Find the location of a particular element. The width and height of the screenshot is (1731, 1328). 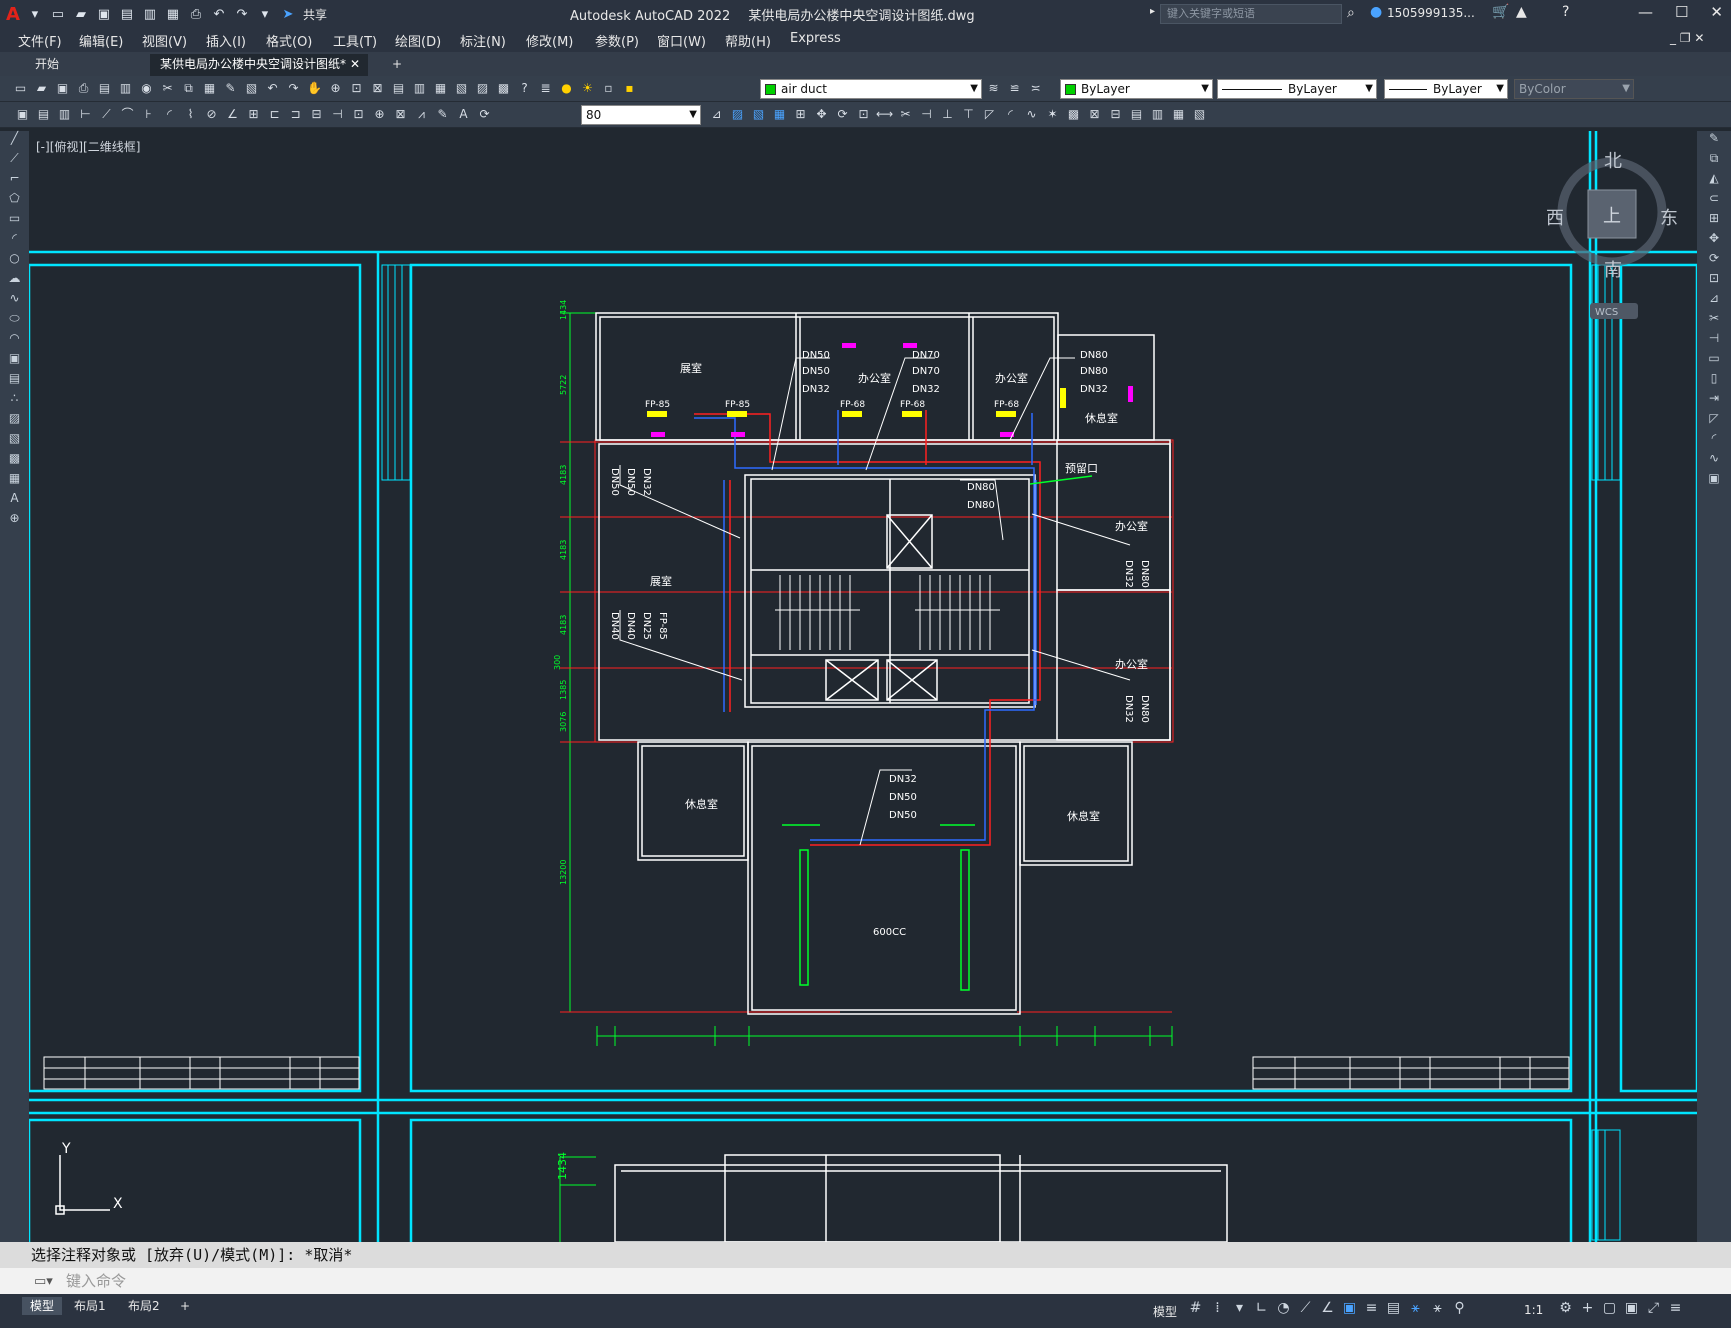

compass-north: 北 is located at coordinates (1613, 161).